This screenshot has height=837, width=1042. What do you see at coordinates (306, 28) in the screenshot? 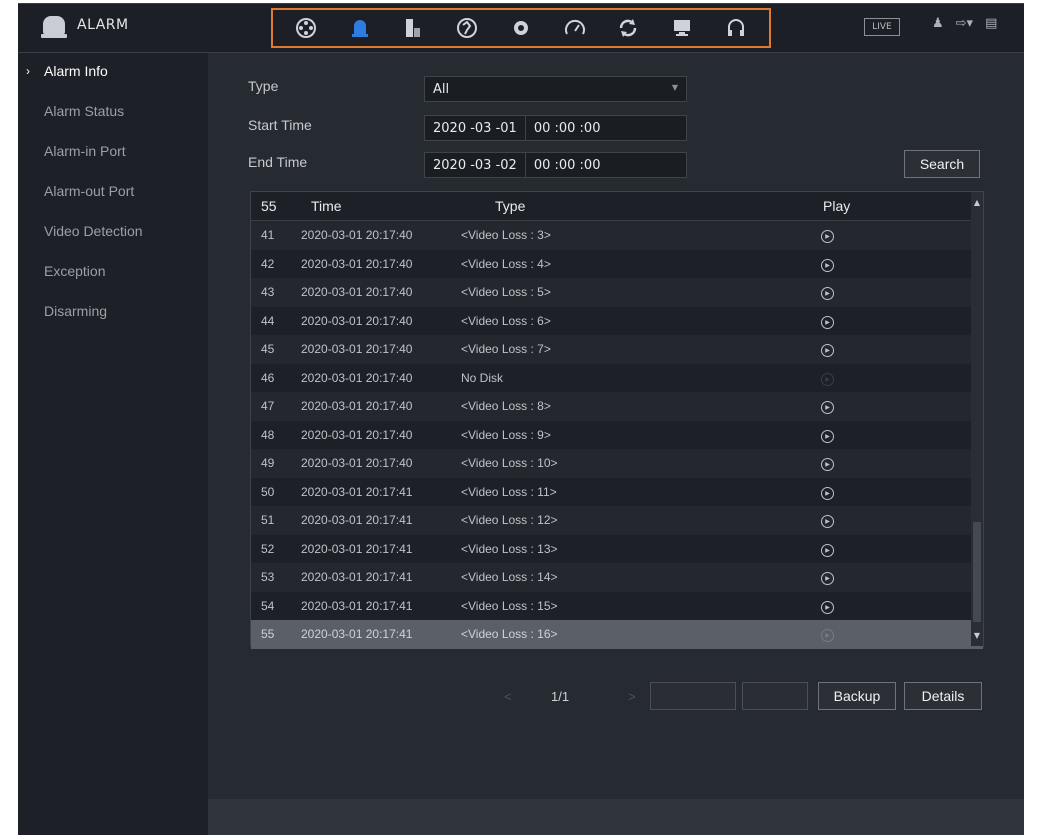
I see `camera-reel-icon` at bounding box center [306, 28].